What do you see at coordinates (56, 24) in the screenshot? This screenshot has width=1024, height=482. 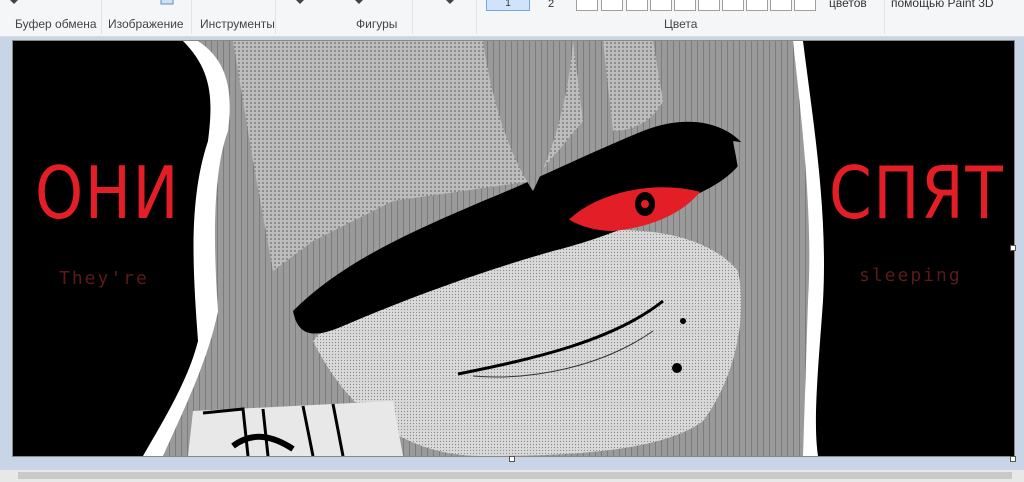 I see `group-label-clipboard: Буфер обмена` at bounding box center [56, 24].